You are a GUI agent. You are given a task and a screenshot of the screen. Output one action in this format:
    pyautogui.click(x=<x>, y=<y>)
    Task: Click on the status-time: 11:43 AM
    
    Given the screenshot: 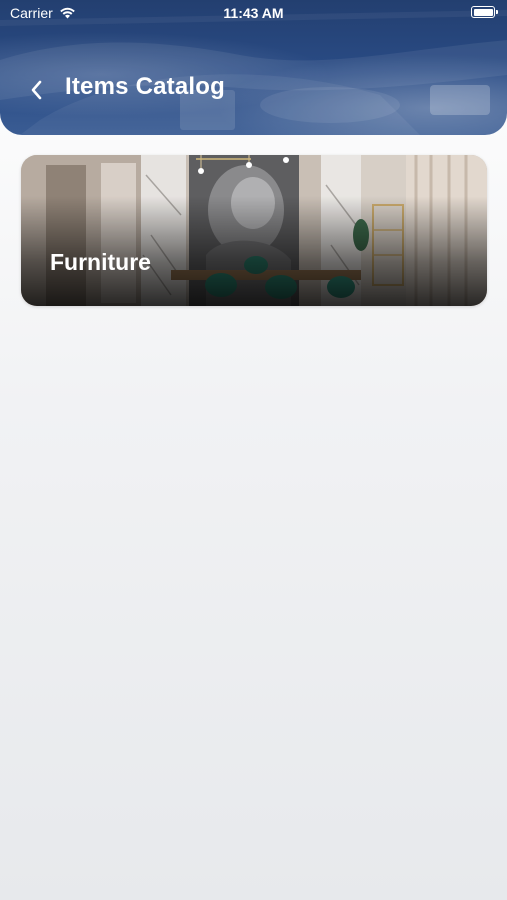 What is the action you would take?
    pyautogui.click(x=253, y=13)
    